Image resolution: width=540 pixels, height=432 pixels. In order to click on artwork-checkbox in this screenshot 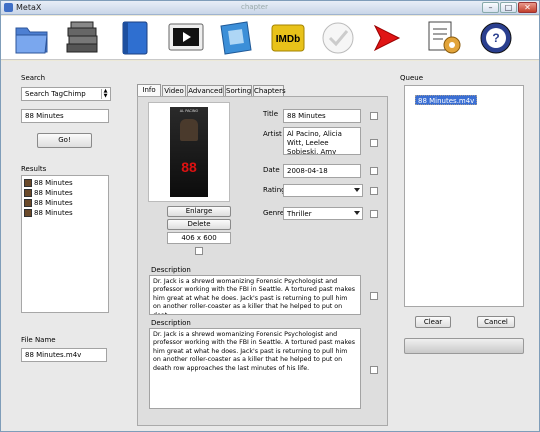, I will do `click(199, 251)`.